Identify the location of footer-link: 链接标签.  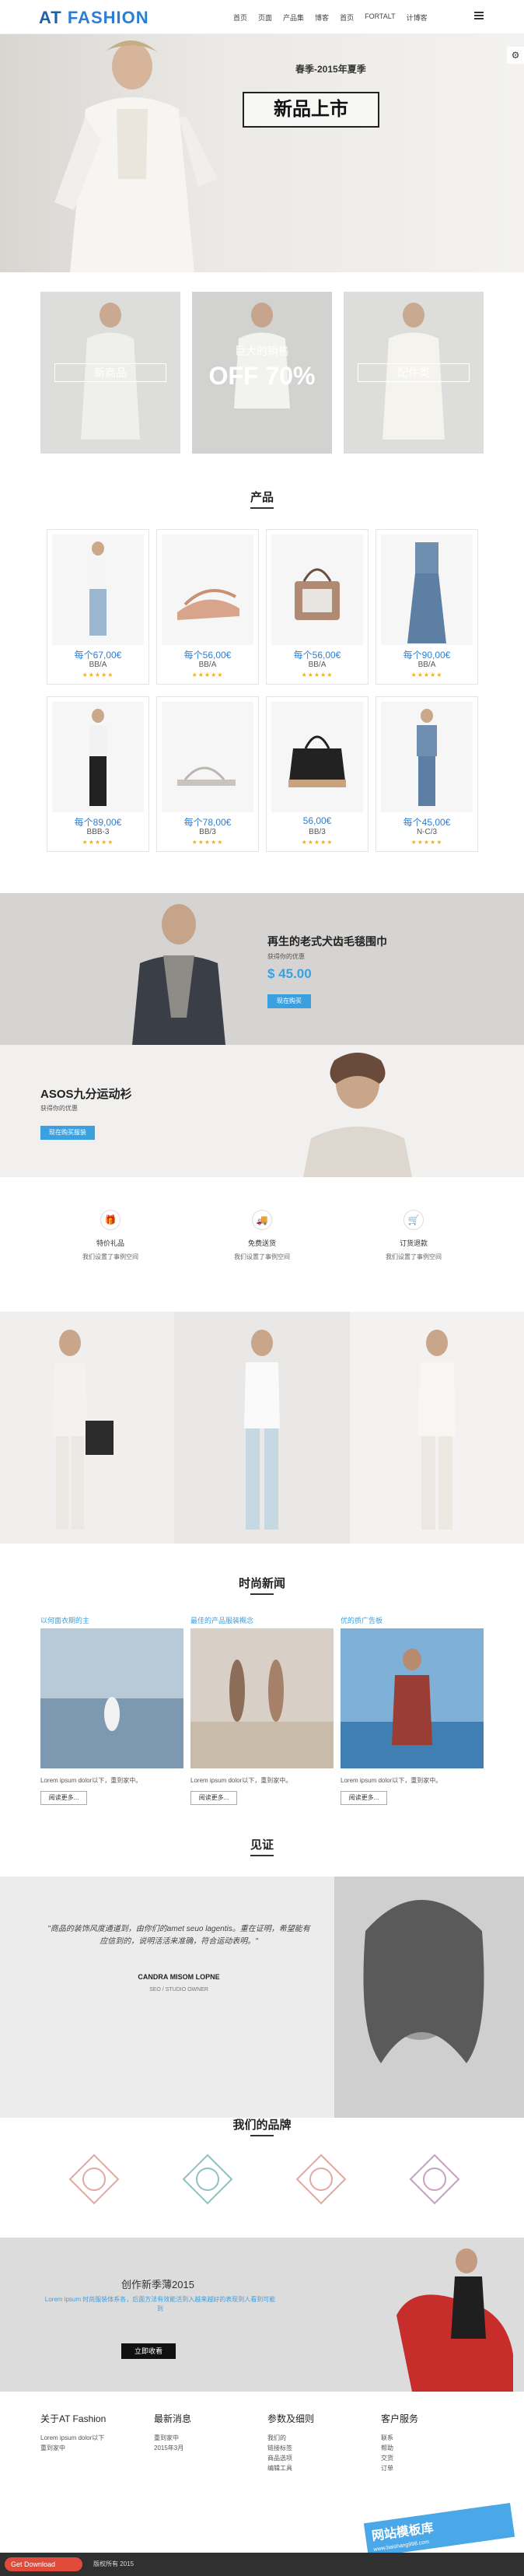
(321, 2448).